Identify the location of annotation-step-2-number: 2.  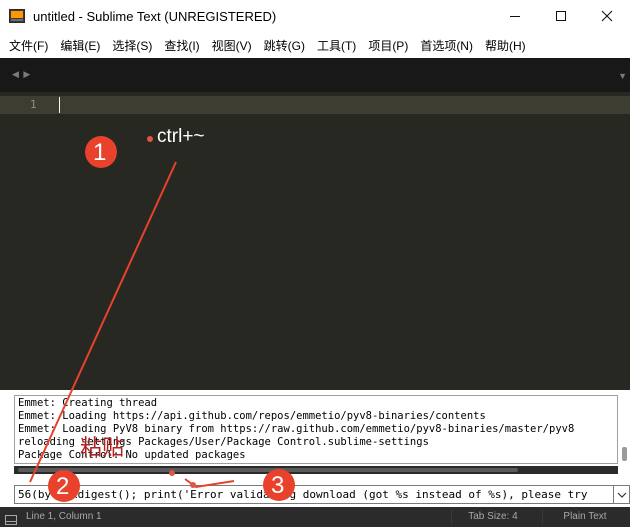
(63, 486).